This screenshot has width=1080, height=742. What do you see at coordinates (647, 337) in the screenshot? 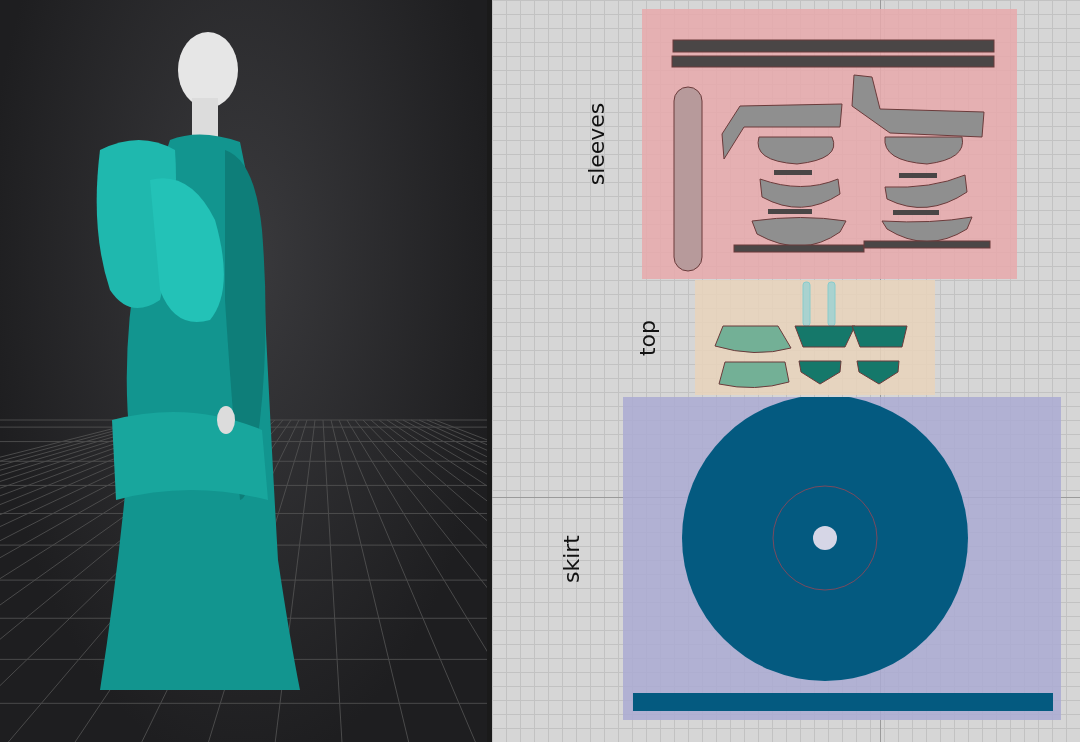
I see `group-label: top` at bounding box center [647, 337].